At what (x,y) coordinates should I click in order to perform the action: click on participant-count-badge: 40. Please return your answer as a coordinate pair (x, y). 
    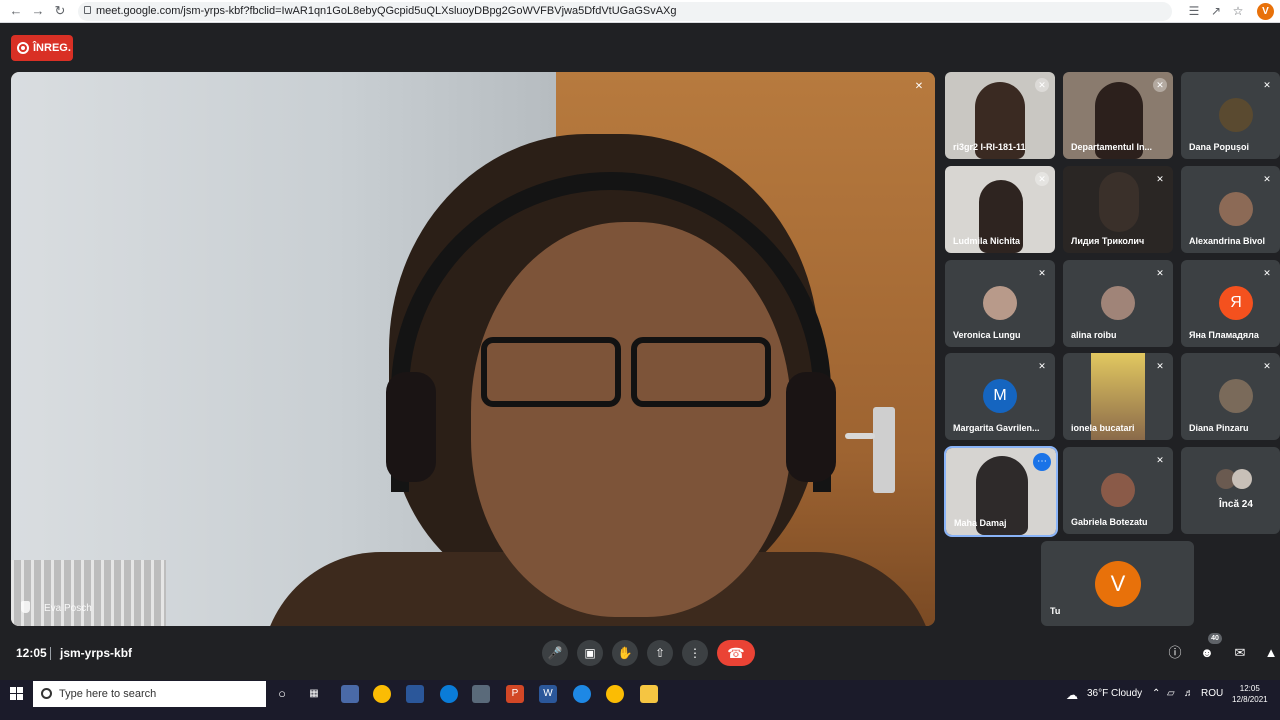
    Looking at the image, I should click on (1215, 638).